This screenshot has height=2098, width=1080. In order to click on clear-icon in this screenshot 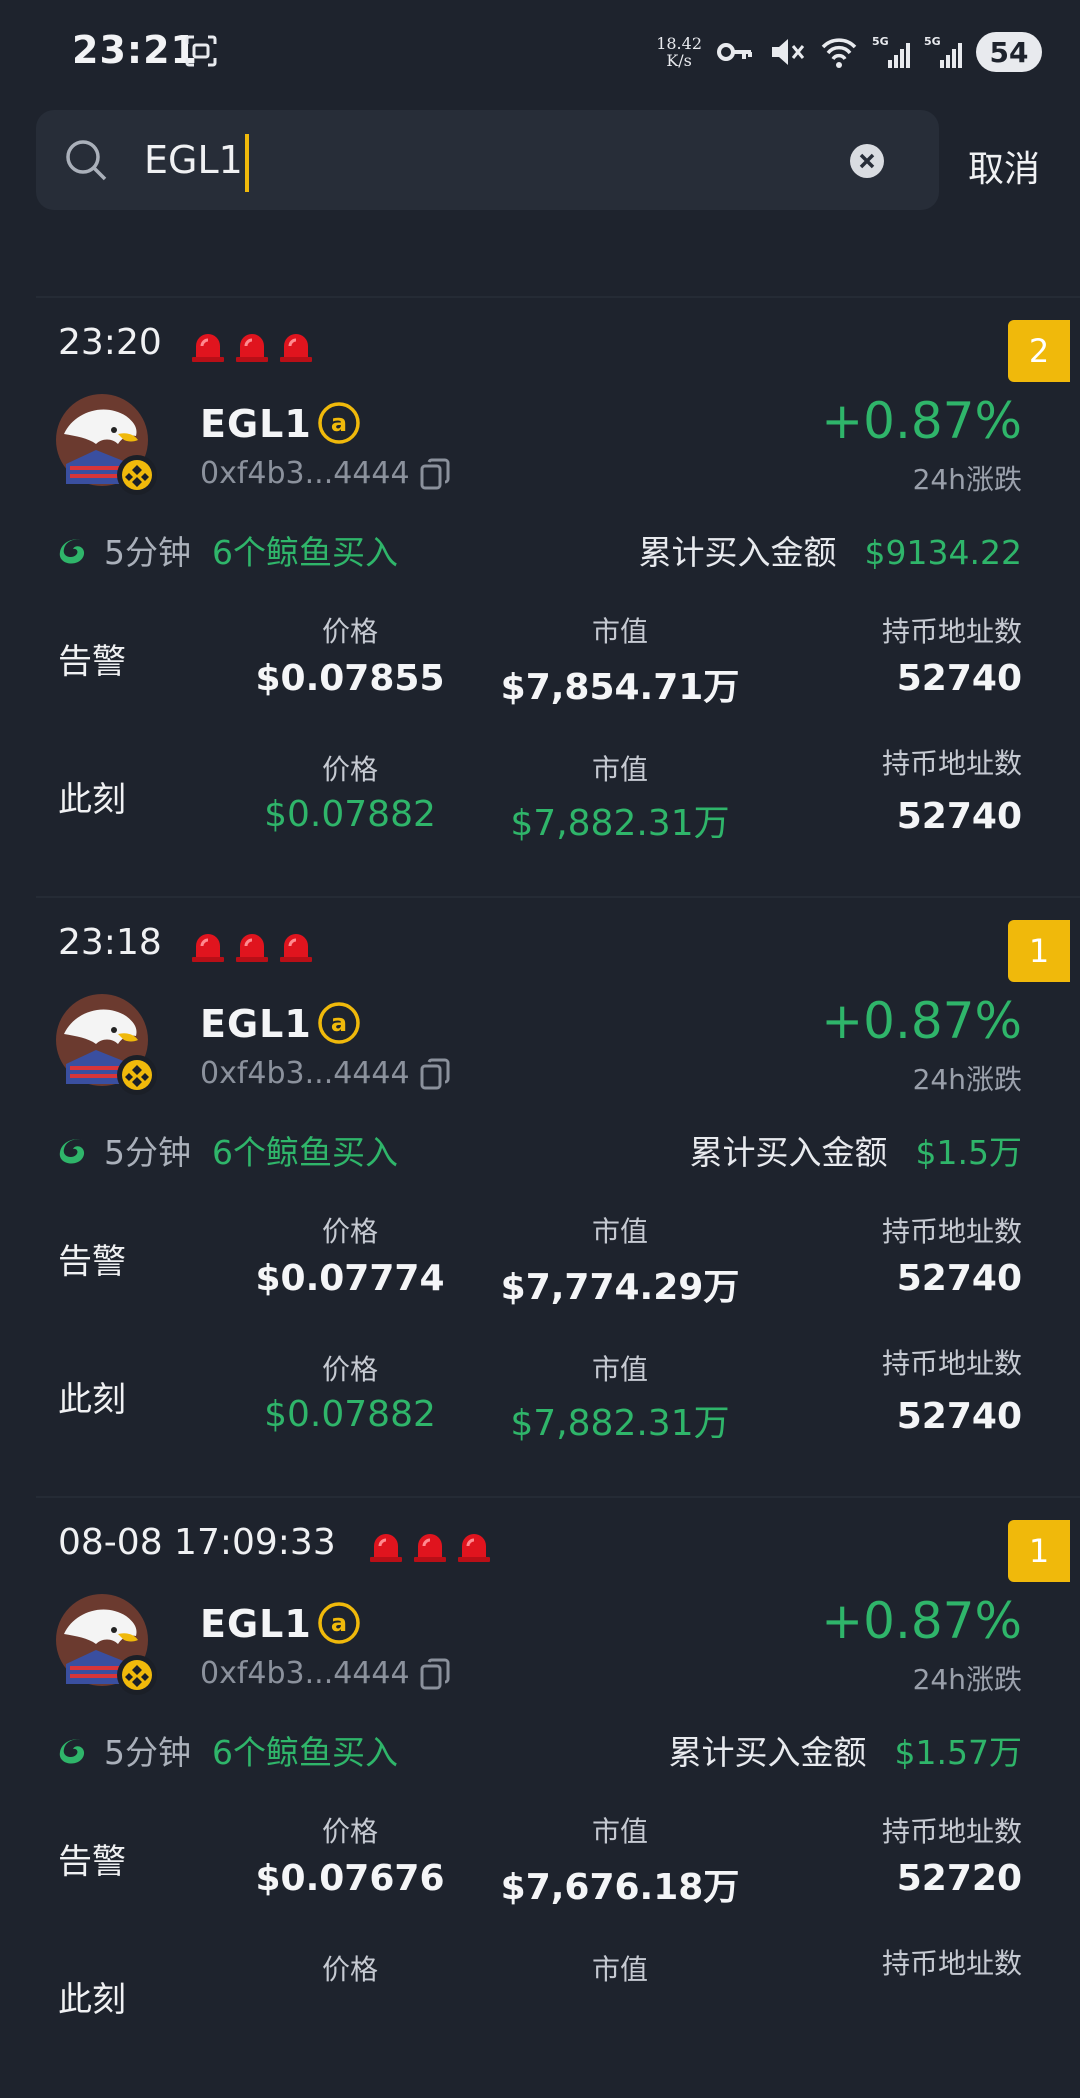, I will do `click(867, 161)`.